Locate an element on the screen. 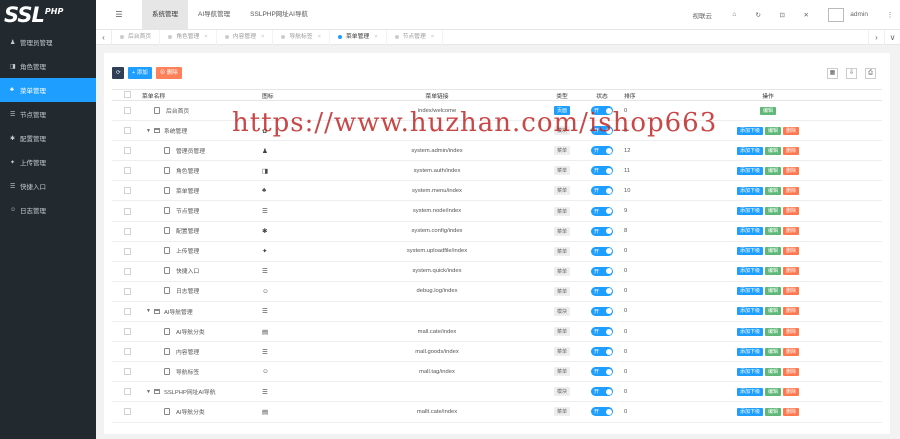  sidebar-item: ✱ 配置管理 is located at coordinates (48, 138).